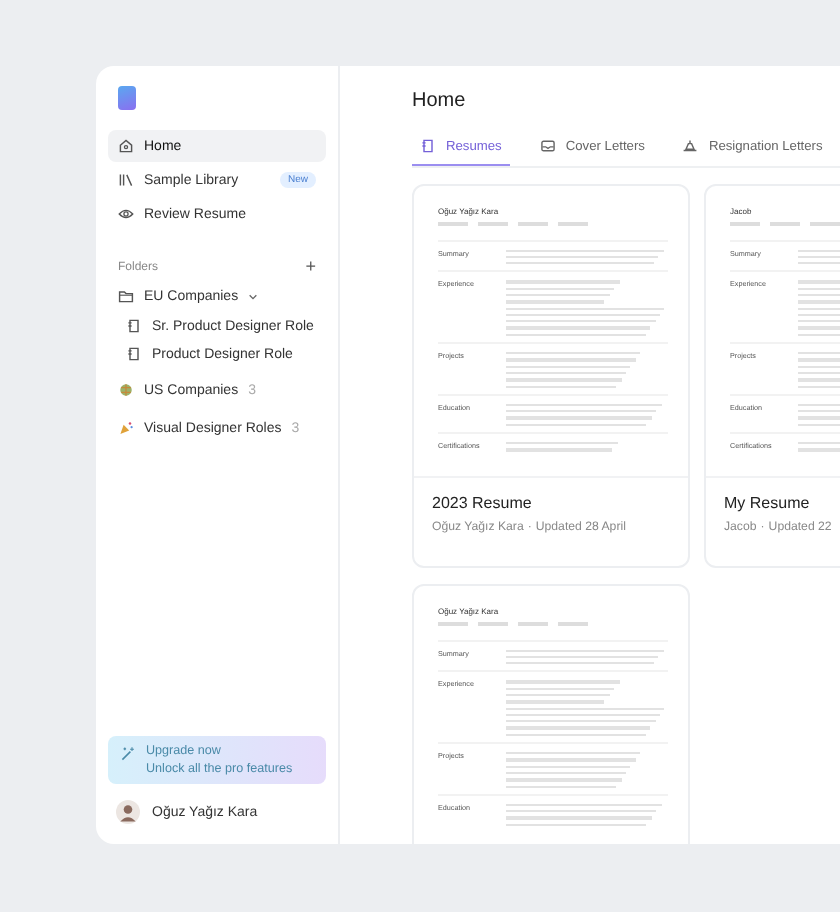 This screenshot has width=840, height=912. I want to click on envelope-icon, so click(547, 146).